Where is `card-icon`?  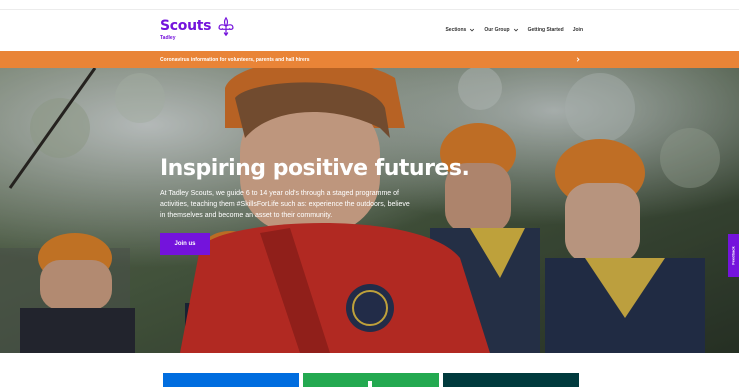 card-icon is located at coordinates (370, 384).